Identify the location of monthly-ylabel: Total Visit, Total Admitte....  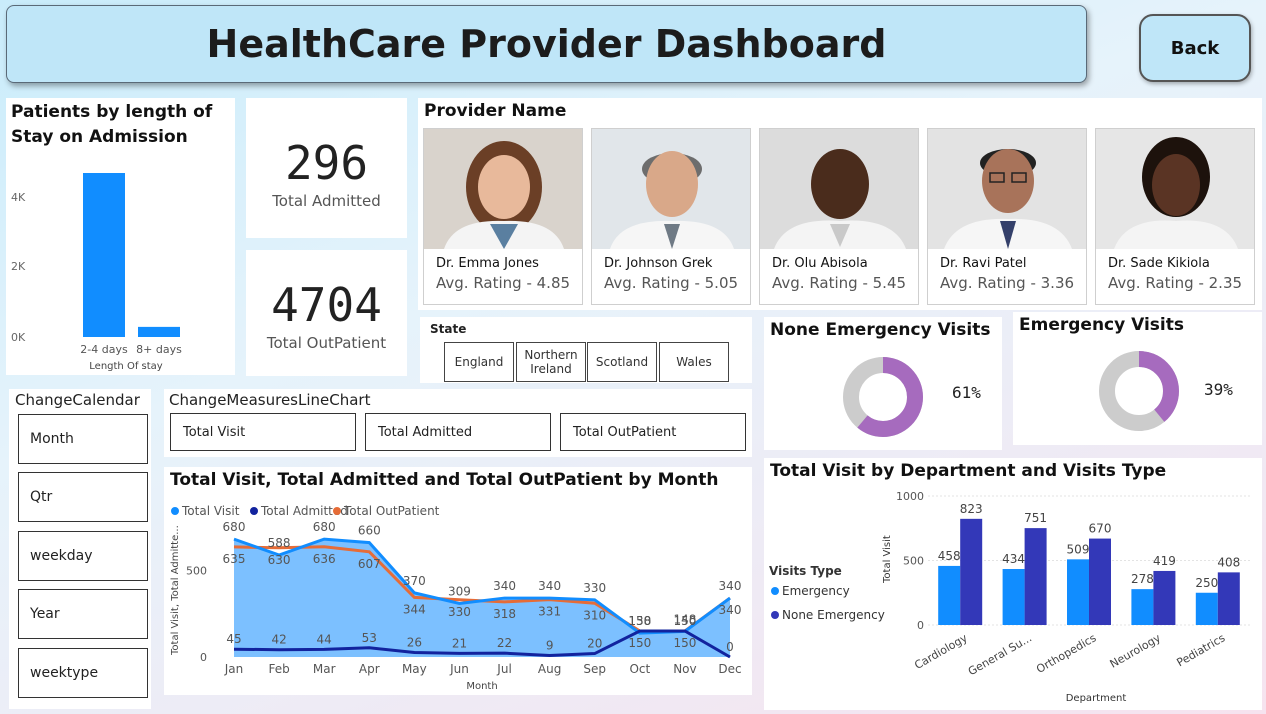
(175, 590).